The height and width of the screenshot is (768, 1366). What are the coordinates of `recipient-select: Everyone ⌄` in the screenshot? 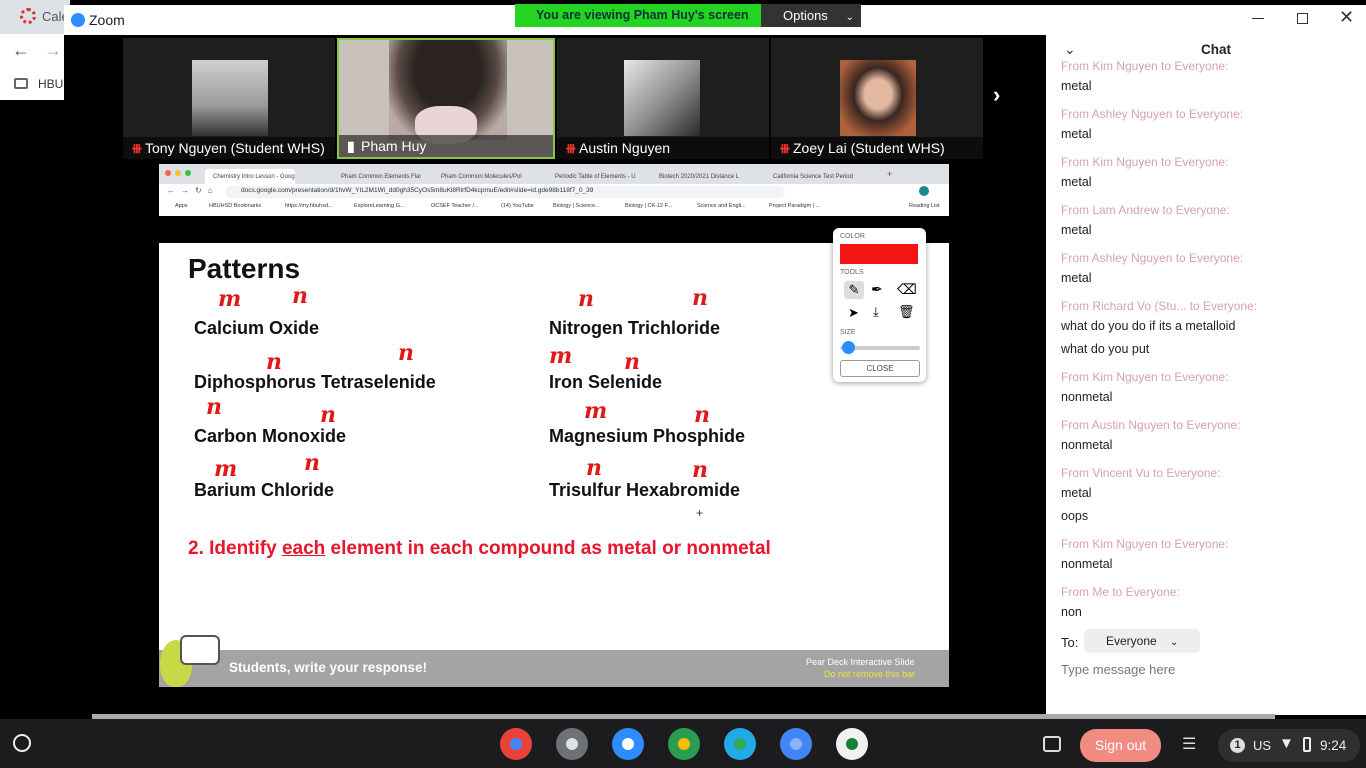 It's located at (1142, 641).